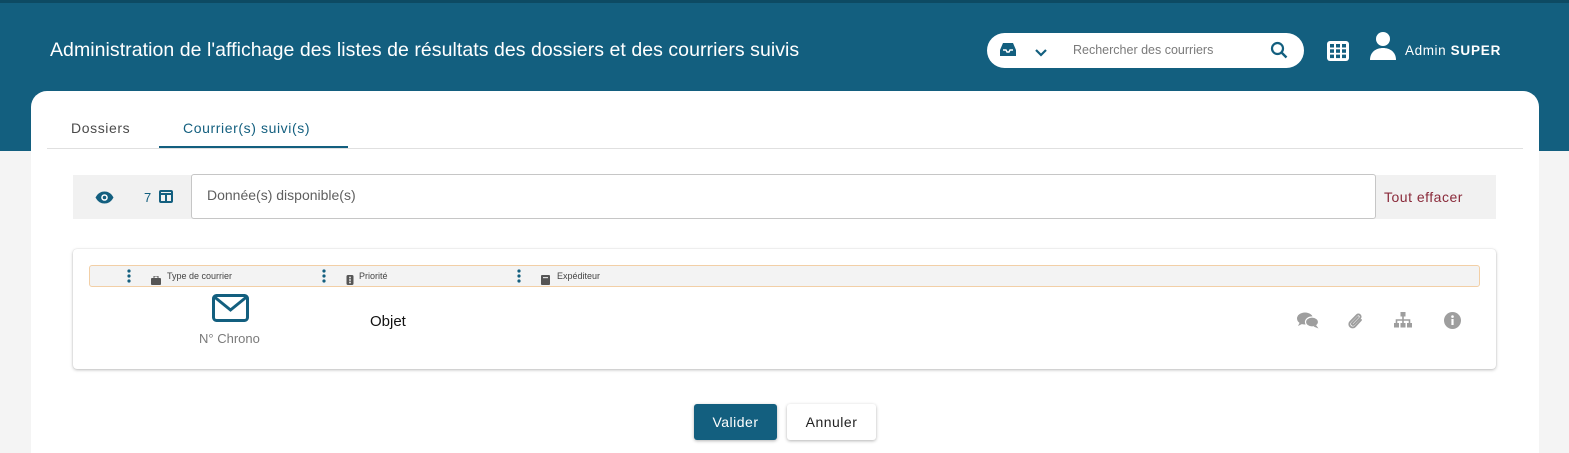  What do you see at coordinates (831, 422) in the screenshot?
I see `cancel-button: Annuler` at bounding box center [831, 422].